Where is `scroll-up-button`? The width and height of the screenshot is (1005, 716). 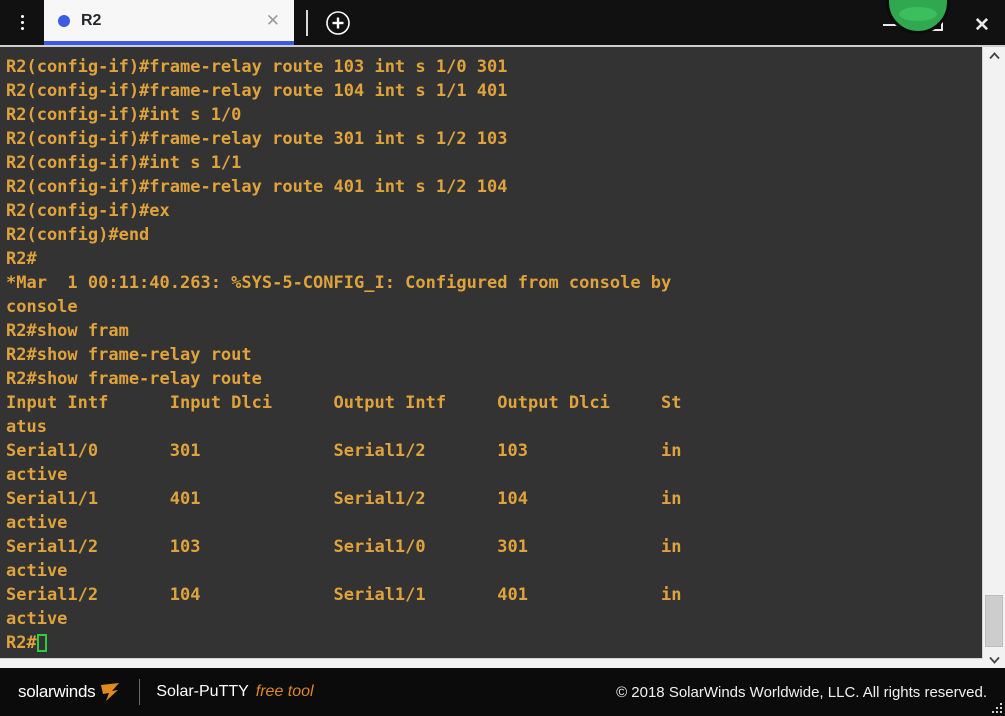 scroll-up-button is located at coordinates (994, 55).